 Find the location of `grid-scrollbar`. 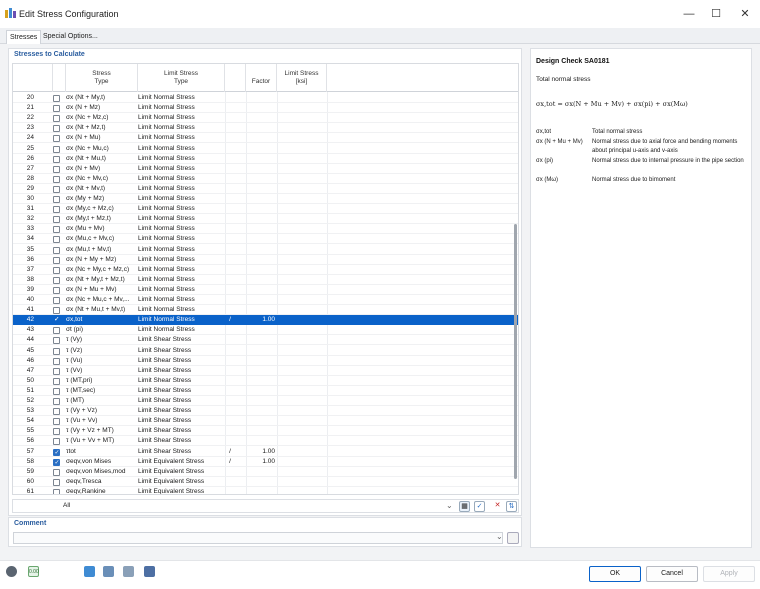

grid-scrollbar is located at coordinates (515, 351).